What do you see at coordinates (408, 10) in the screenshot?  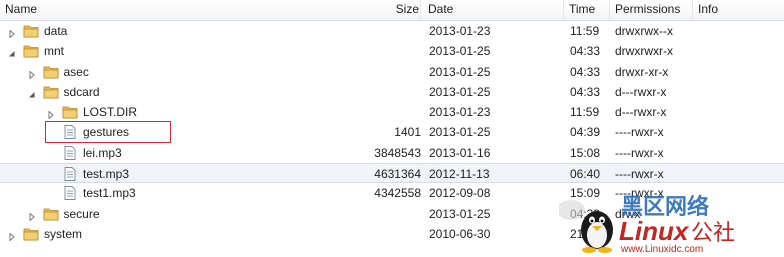 I see `column-header-size: Size` at bounding box center [408, 10].